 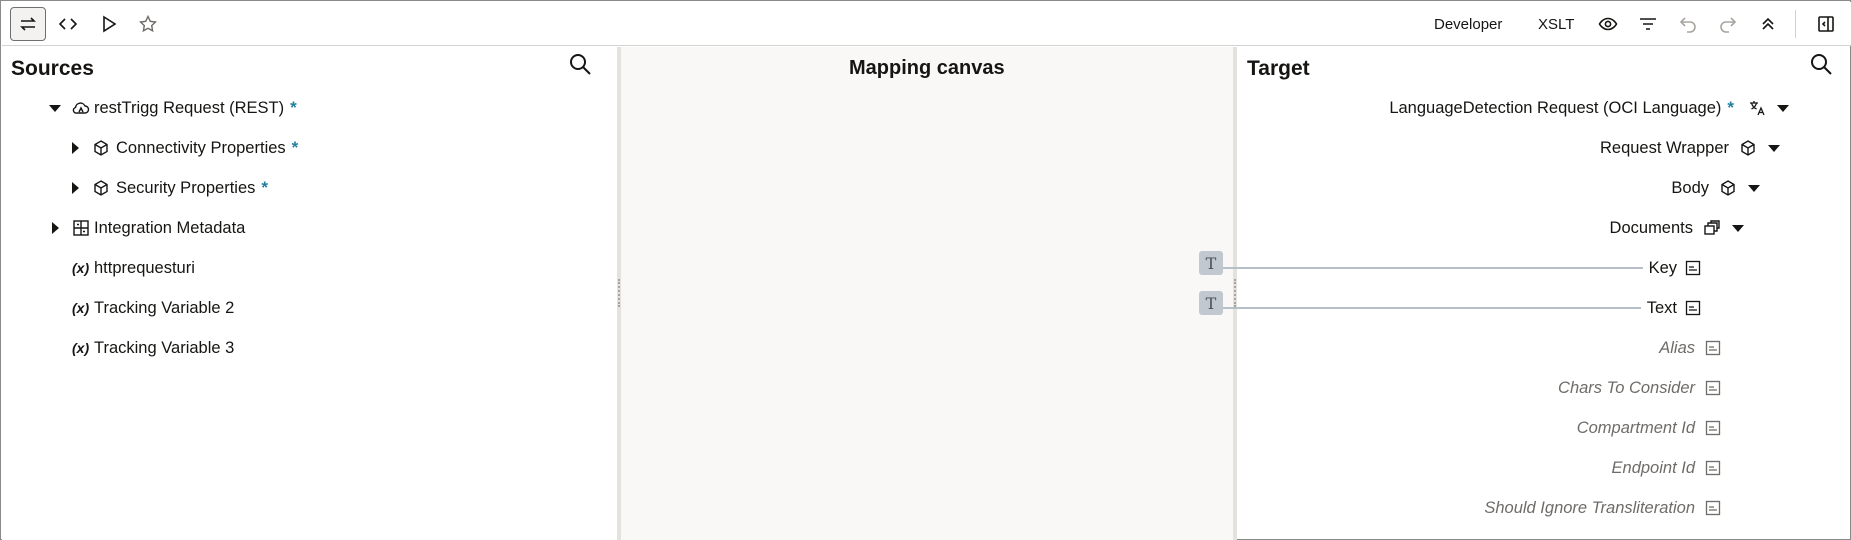 I want to click on xslt-button: XSLT, so click(x=1556, y=24).